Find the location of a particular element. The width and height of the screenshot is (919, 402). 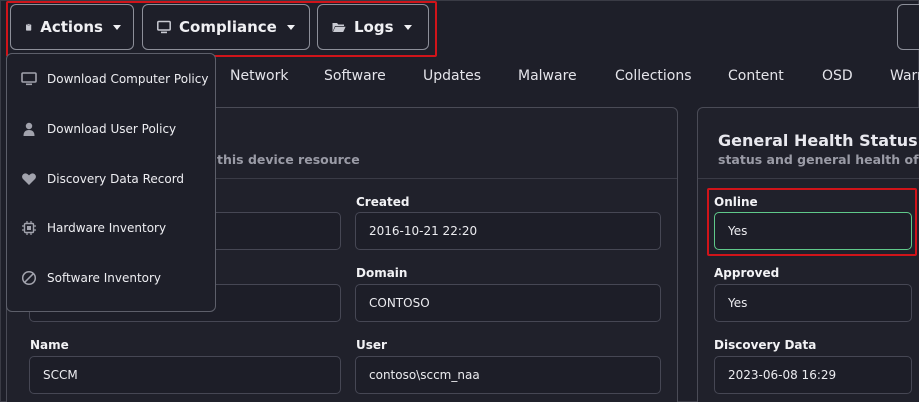

health-title: General Health Status is located at coordinates (818, 140).